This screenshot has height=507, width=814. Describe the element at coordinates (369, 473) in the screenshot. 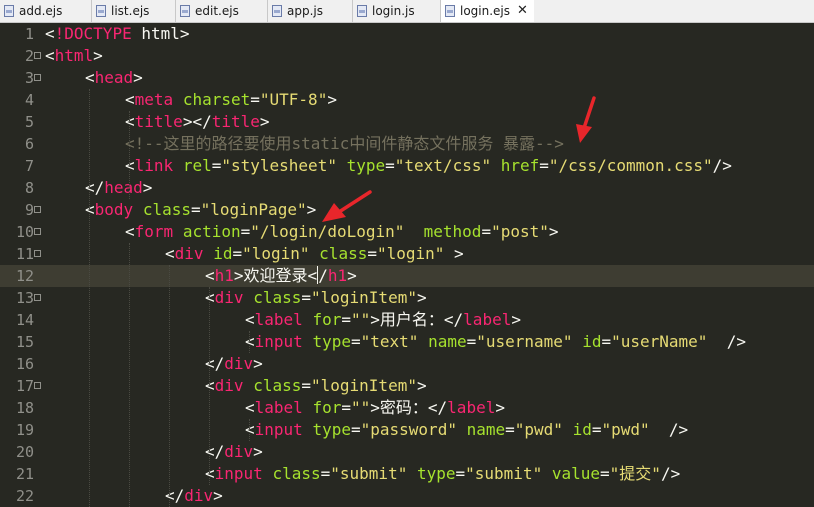

I see `code-token: "submit"` at that location.